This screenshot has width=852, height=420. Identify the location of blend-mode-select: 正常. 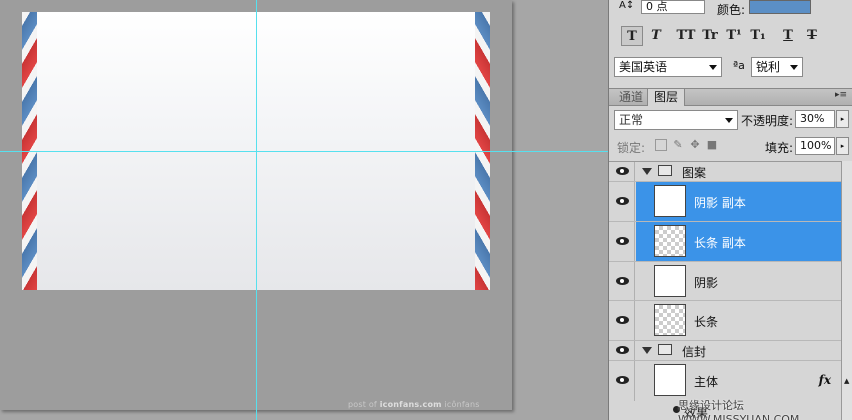
(676, 120).